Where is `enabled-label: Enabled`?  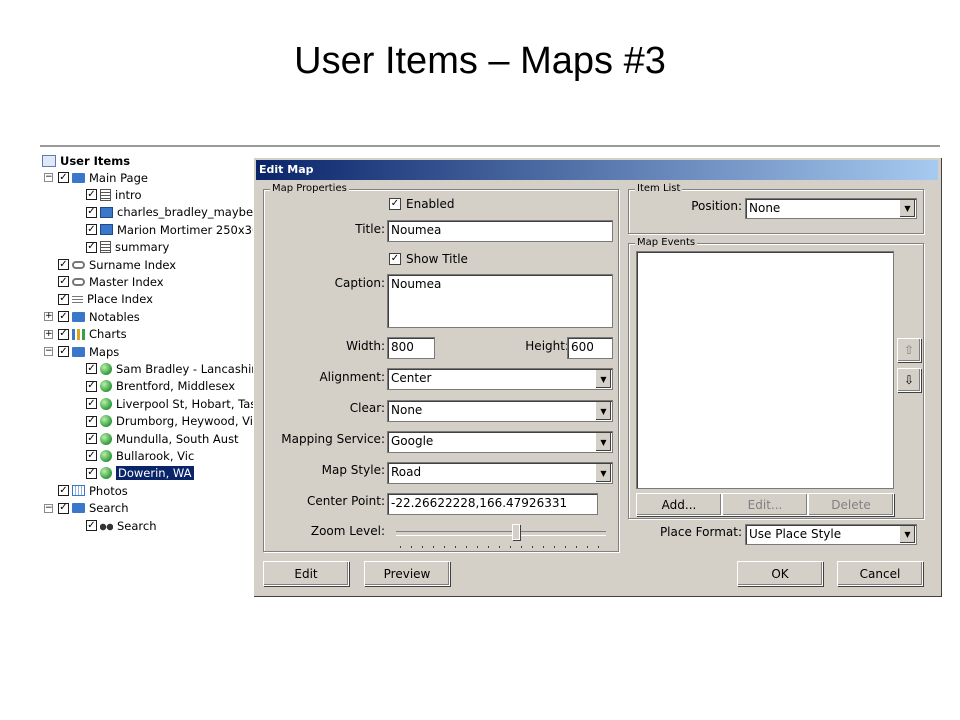 enabled-label: Enabled is located at coordinates (430, 204).